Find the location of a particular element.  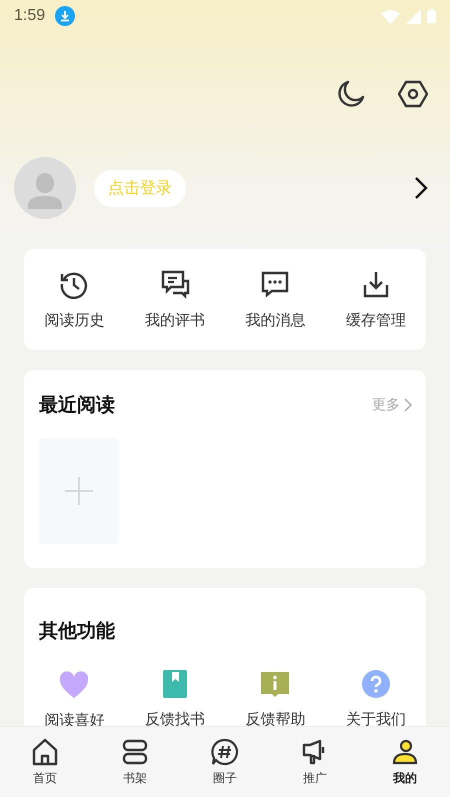

home-icon is located at coordinates (45, 752).